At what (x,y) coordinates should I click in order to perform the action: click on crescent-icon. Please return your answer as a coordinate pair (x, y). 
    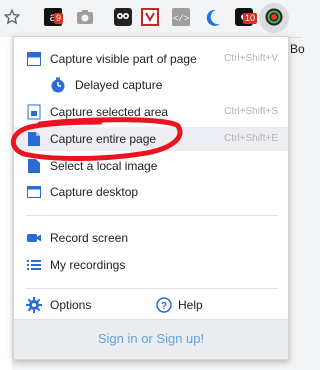
    Looking at the image, I should click on (214, 18).